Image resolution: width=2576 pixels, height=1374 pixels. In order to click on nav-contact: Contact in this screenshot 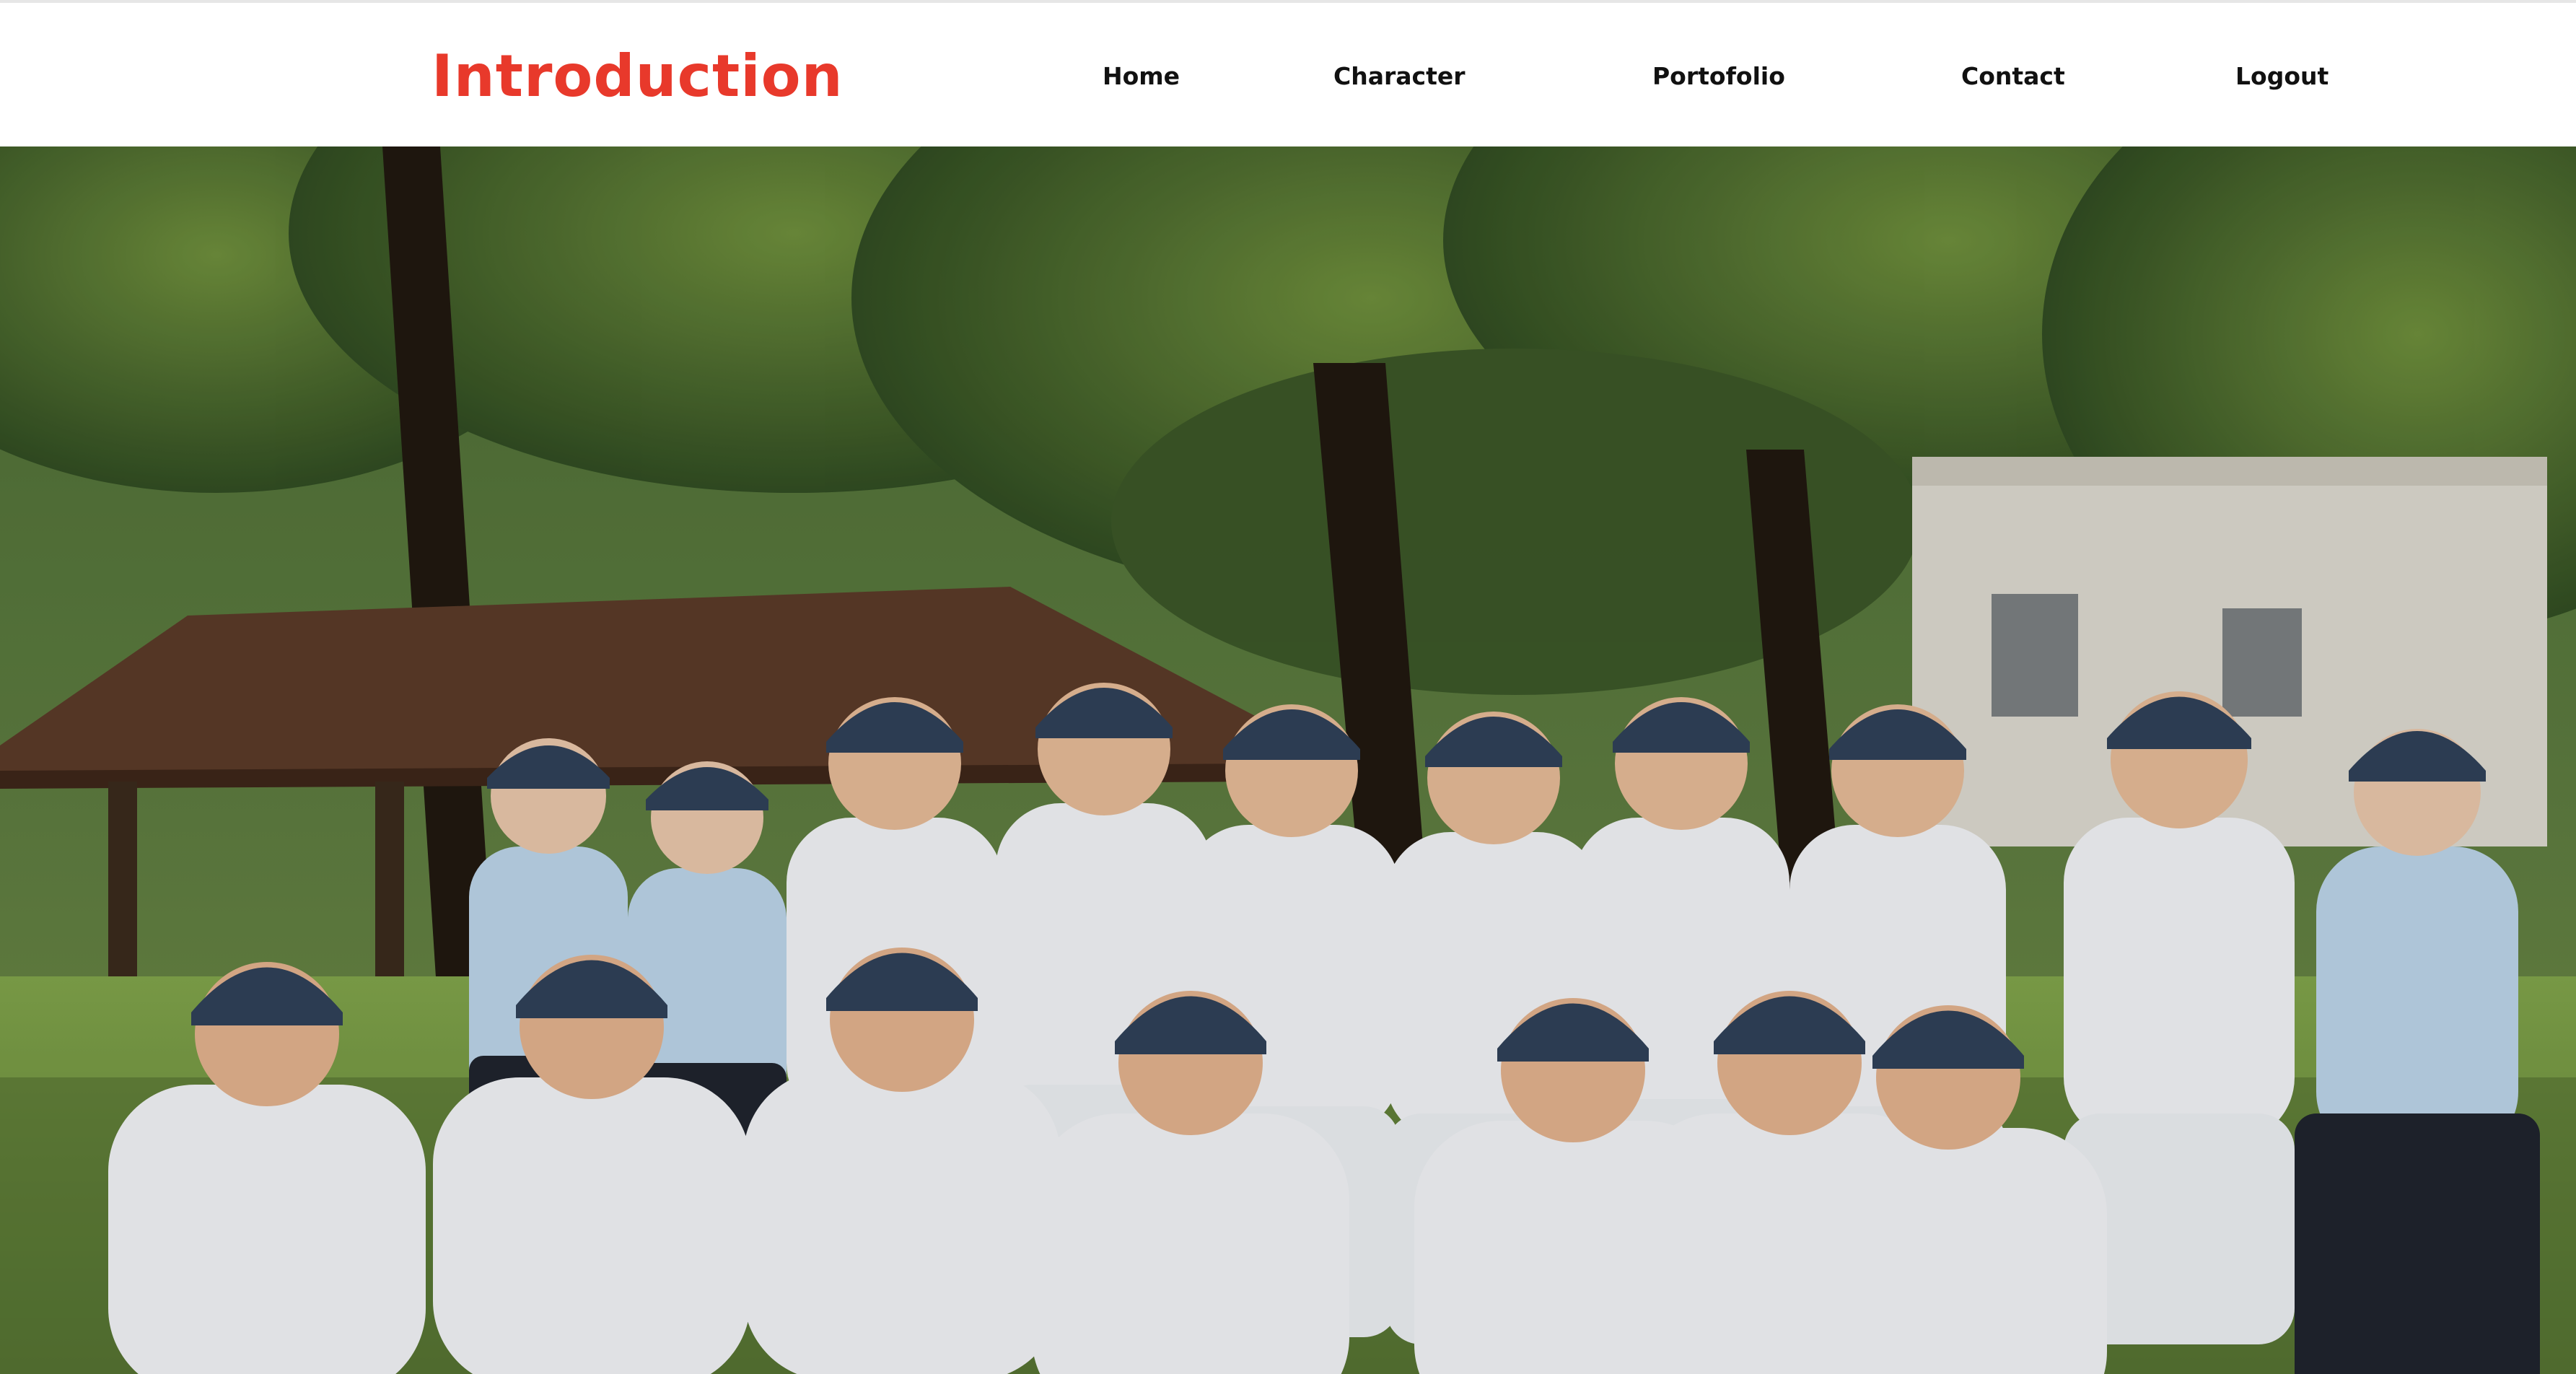, I will do `click(2013, 76)`.